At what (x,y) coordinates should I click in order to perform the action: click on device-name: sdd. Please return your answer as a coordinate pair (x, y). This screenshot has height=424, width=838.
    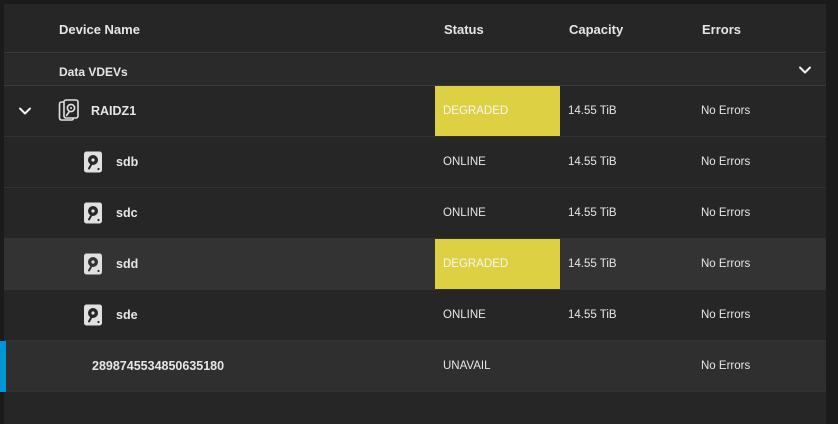
    Looking at the image, I should click on (127, 264).